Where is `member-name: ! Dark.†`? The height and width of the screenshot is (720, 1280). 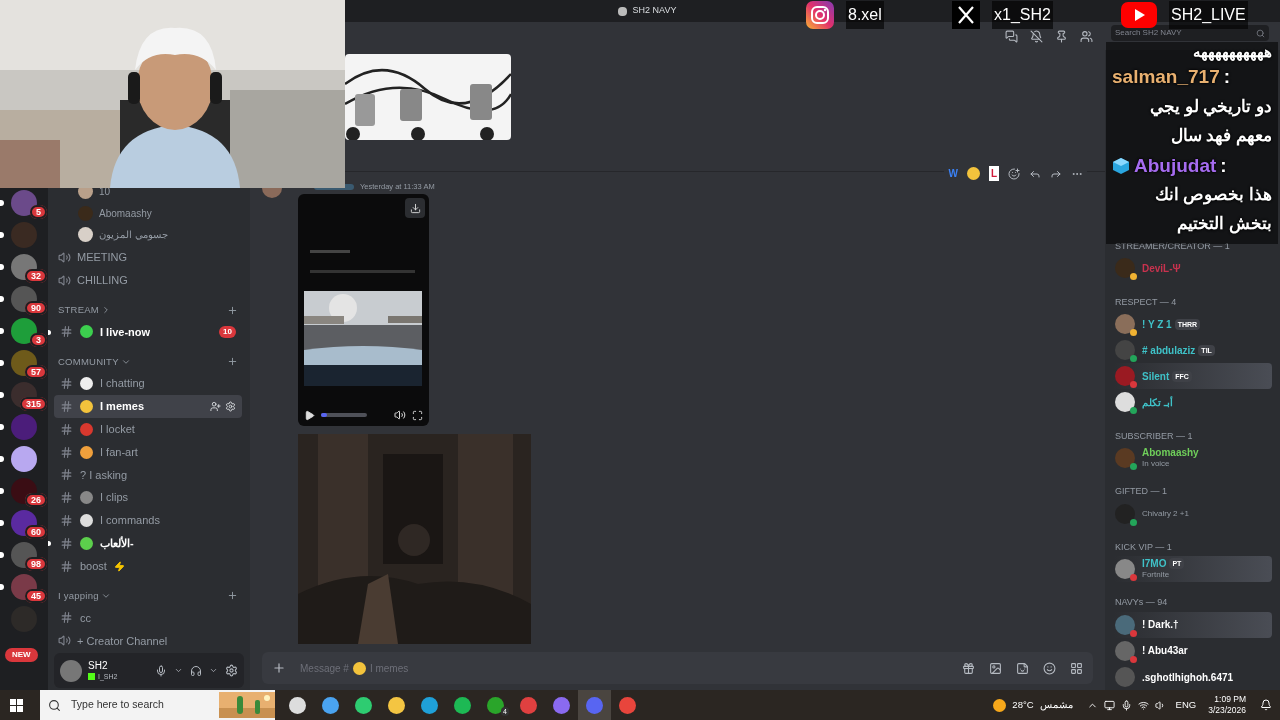 member-name: ! Dark.† is located at coordinates (1160, 625).